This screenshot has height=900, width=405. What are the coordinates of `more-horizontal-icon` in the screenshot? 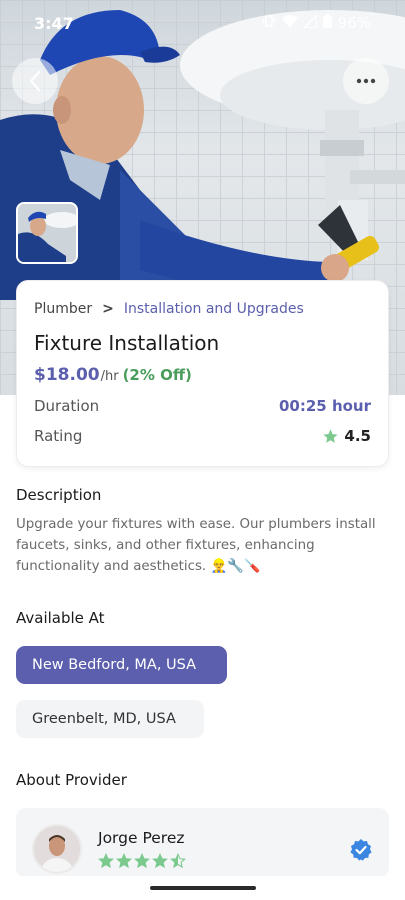 It's located at (366, 81).